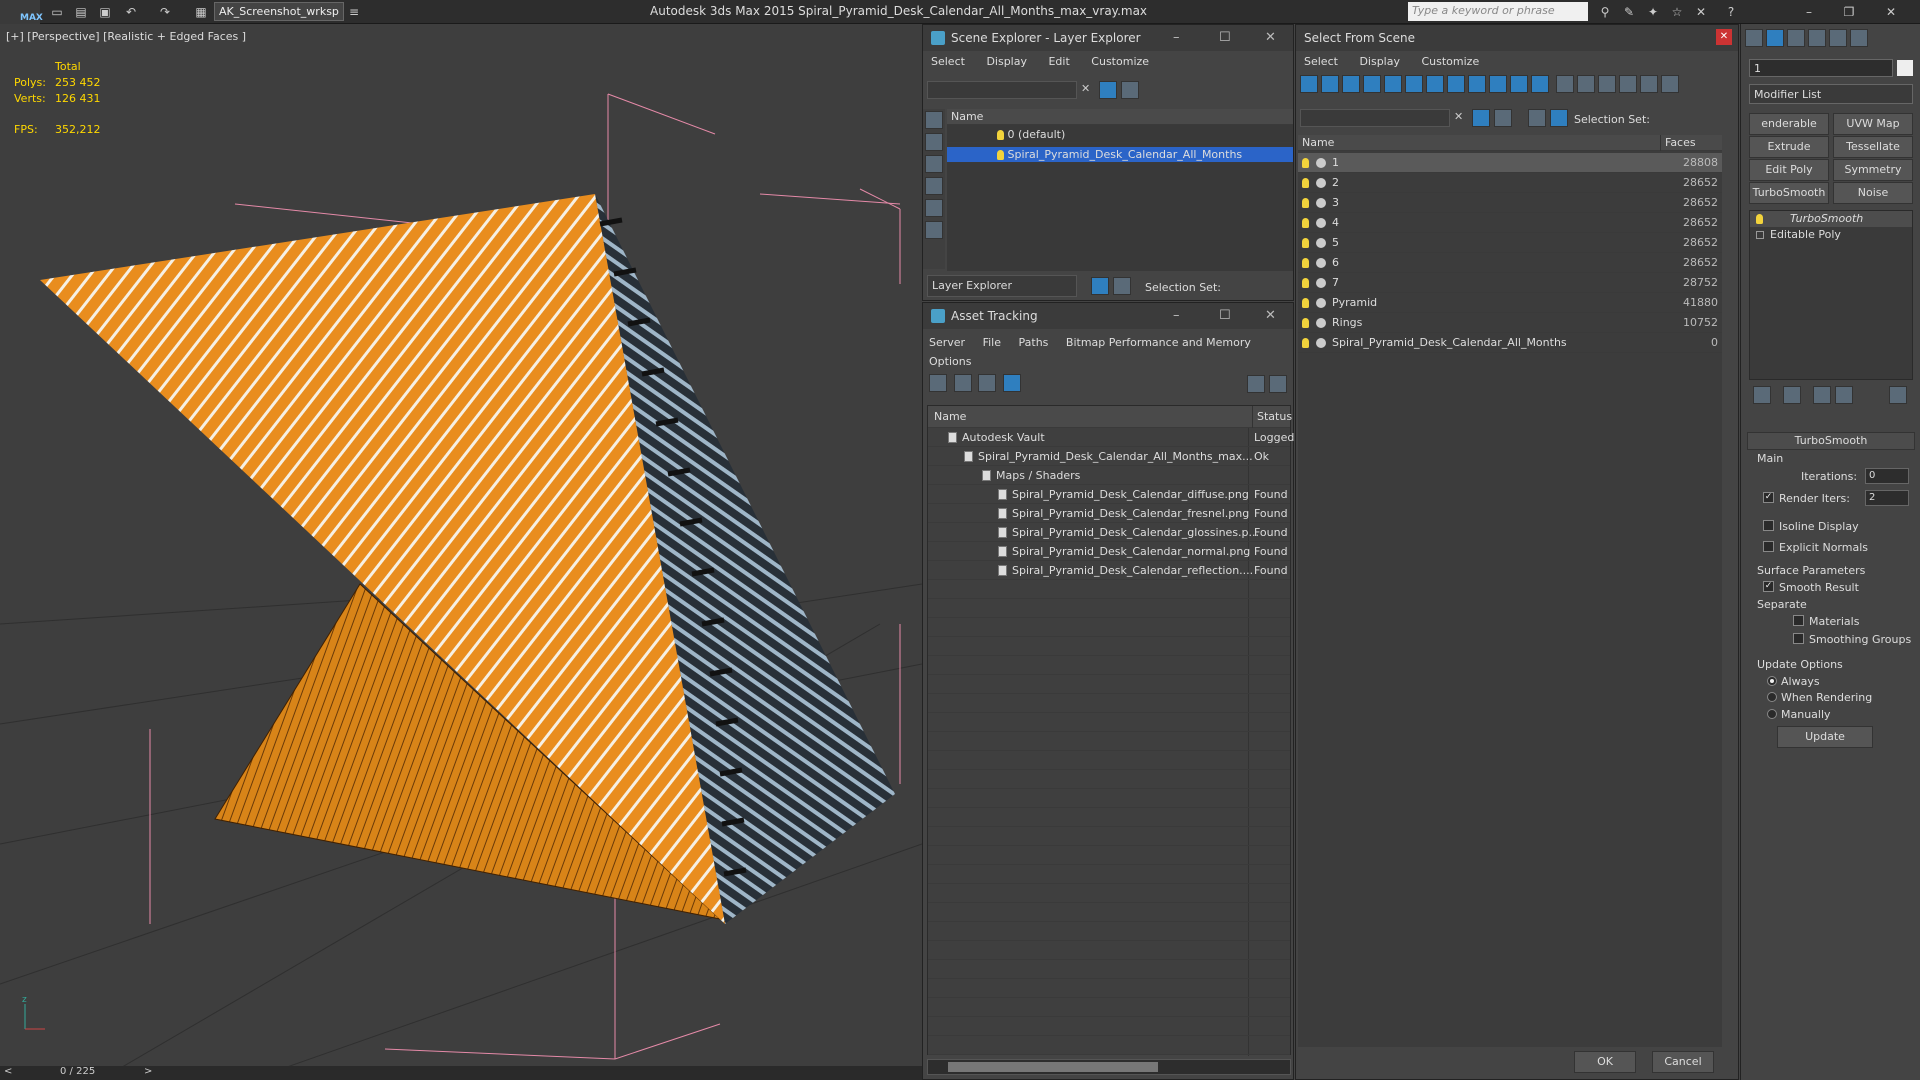 The height and width of the screenshot is (1080, 1920). Describe the element at coordinates (1821, 68) in the screenshot. I see `object-name-field: 1` at that location.